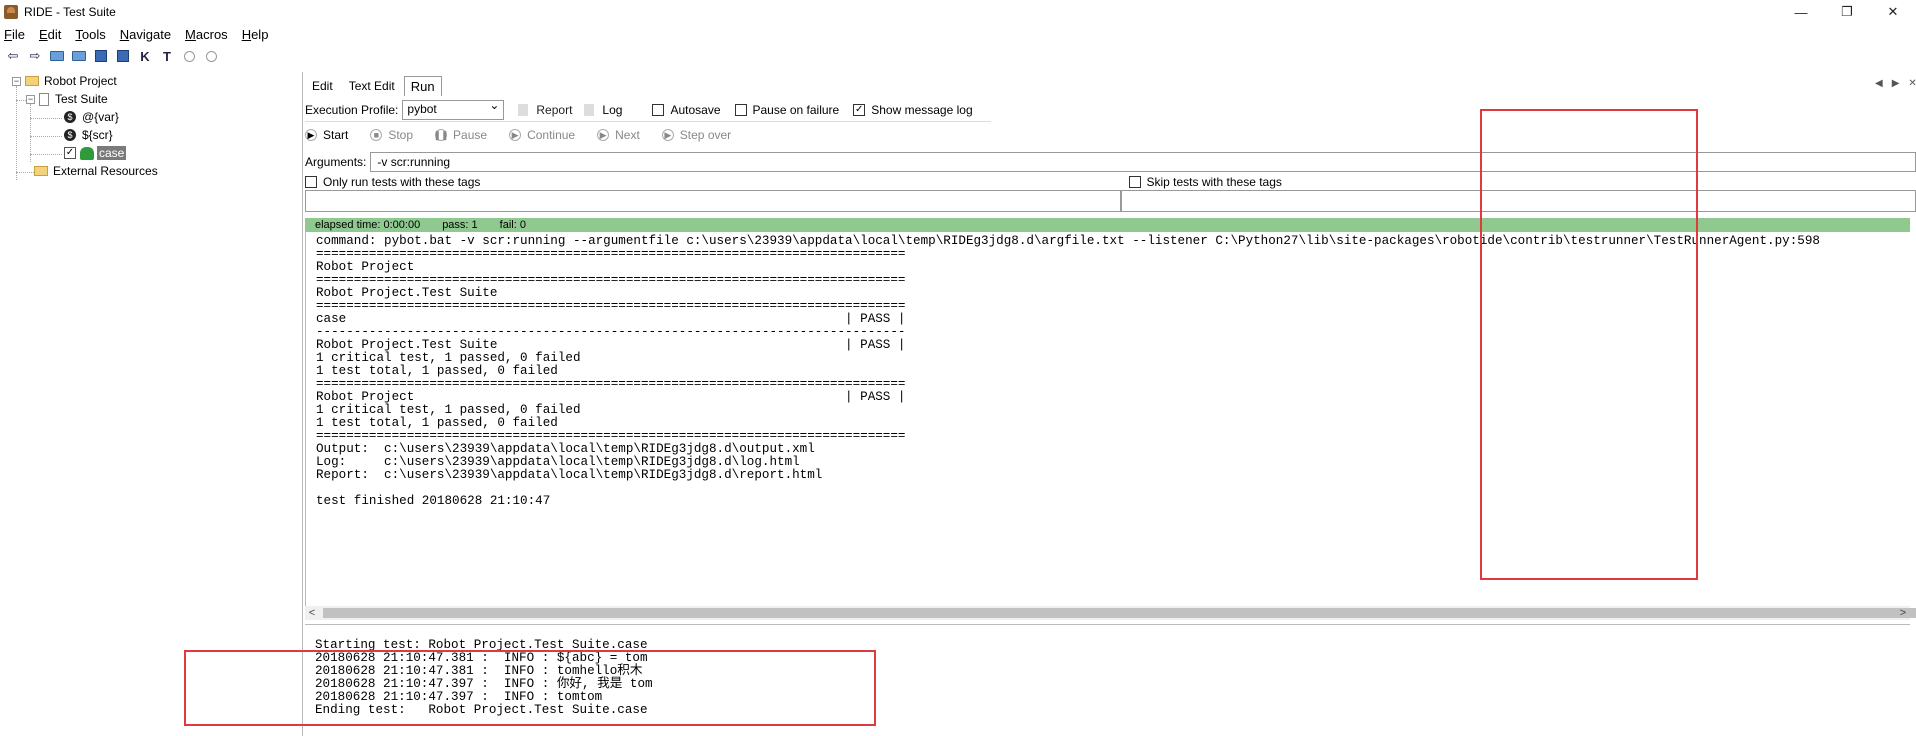 Image resolution: width=1916 pixels, height=736 pixels. I want to click on tab-text-edit: Text Edit, so click(372, 86).